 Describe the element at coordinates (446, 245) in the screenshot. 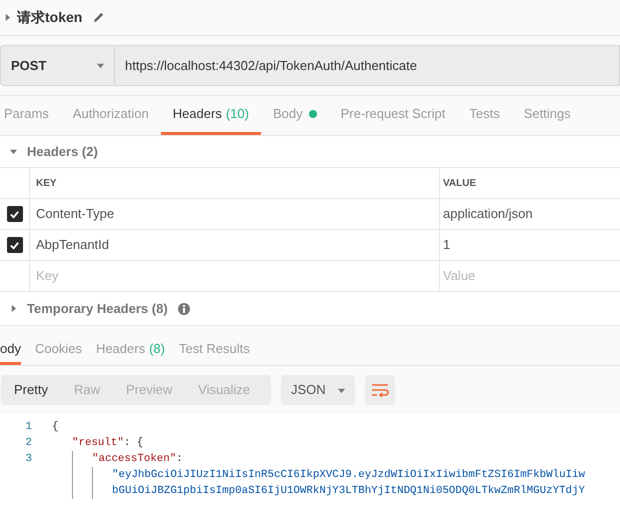

I see `header-value: 1` at that location.